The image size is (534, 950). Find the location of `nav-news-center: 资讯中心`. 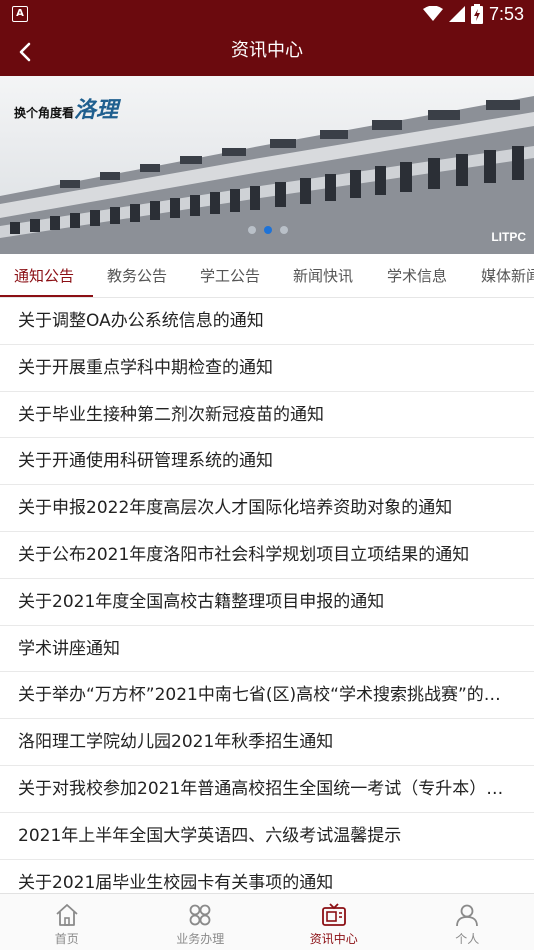

nav-news-center: 资讯中心 is located at coordinates (334, 922).